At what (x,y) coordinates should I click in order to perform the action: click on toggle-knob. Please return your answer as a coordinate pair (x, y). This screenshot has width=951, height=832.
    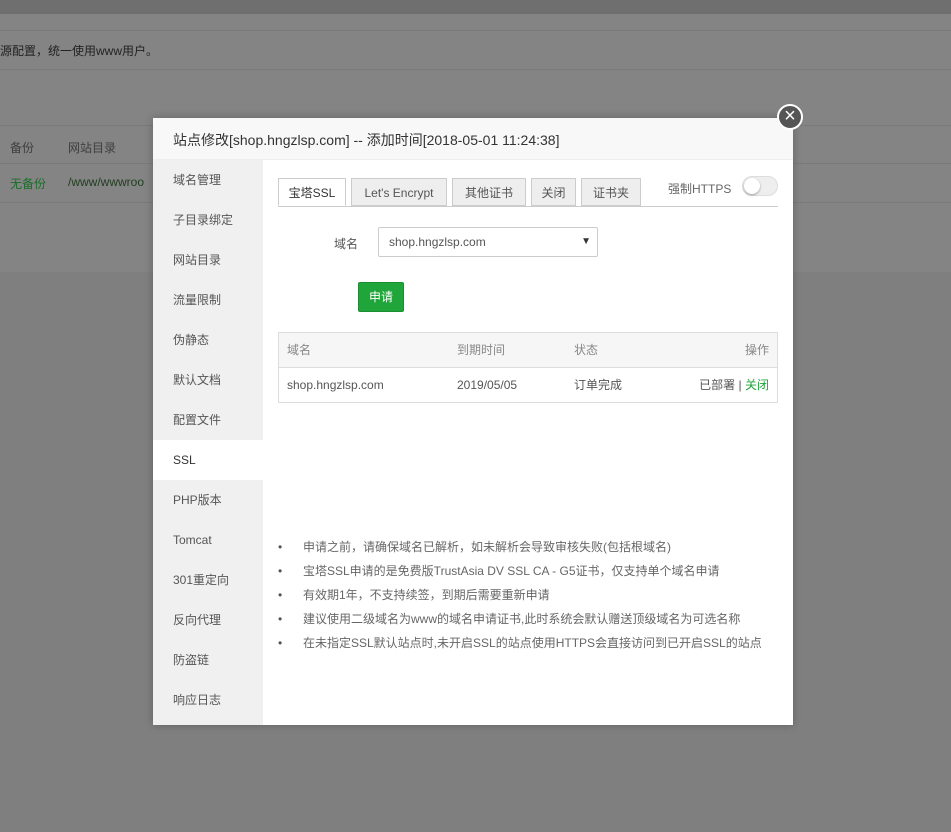
    Looking at the image, I should click on (752, 186).